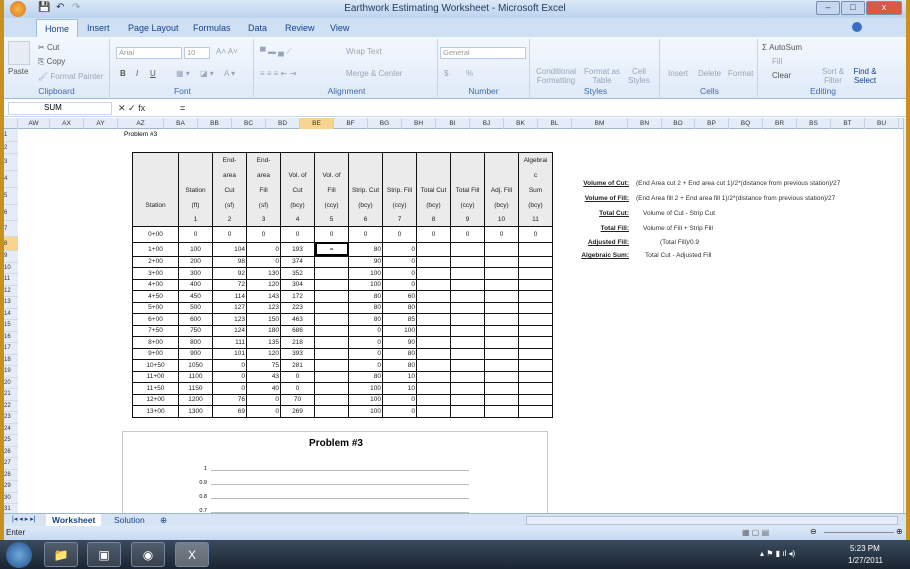  I want to click on column-header-bh: BH, so click(419, 123).